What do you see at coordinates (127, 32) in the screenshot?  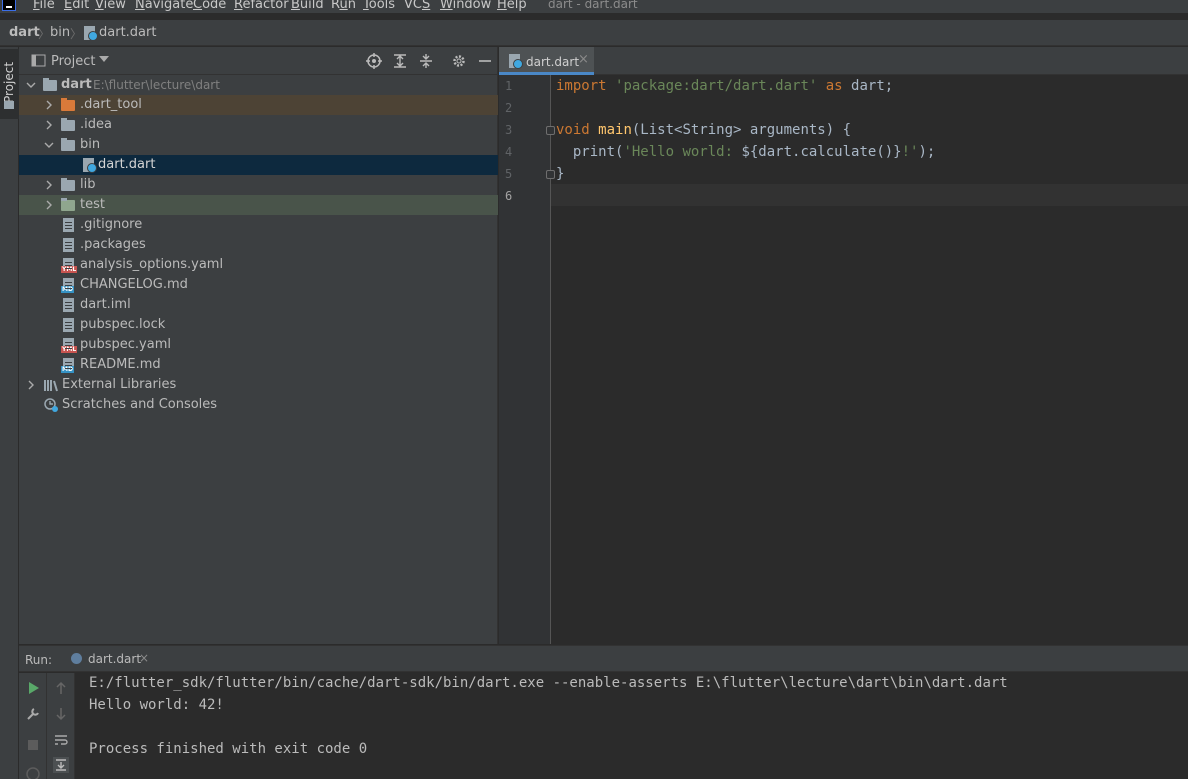 I see `breadcrumb-item-dart-file: dart.dart` at bounding box center [127, 32].